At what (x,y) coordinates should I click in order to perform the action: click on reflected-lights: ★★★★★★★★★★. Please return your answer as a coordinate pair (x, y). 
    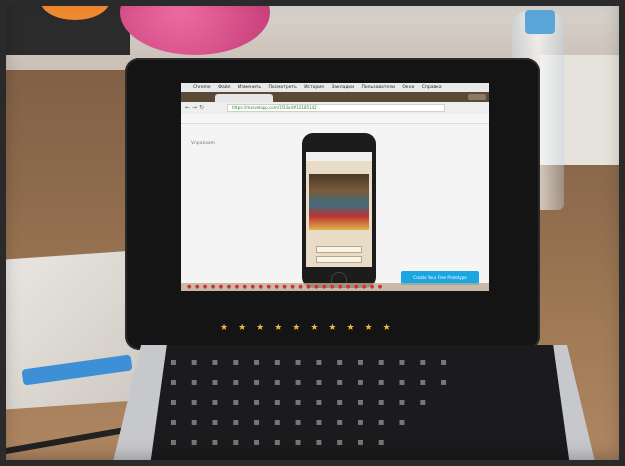
    Looking at the image, I should click on (310, 328).